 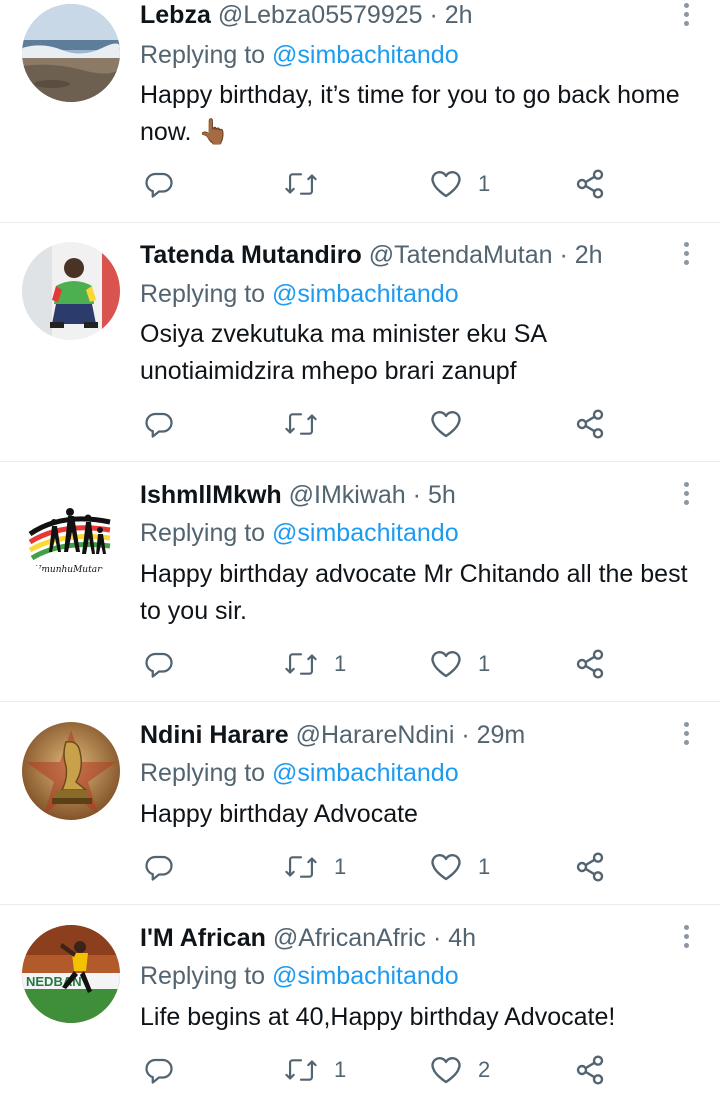 I want to click on tweet-actions: 1 2, so click(x=380, y=1070).